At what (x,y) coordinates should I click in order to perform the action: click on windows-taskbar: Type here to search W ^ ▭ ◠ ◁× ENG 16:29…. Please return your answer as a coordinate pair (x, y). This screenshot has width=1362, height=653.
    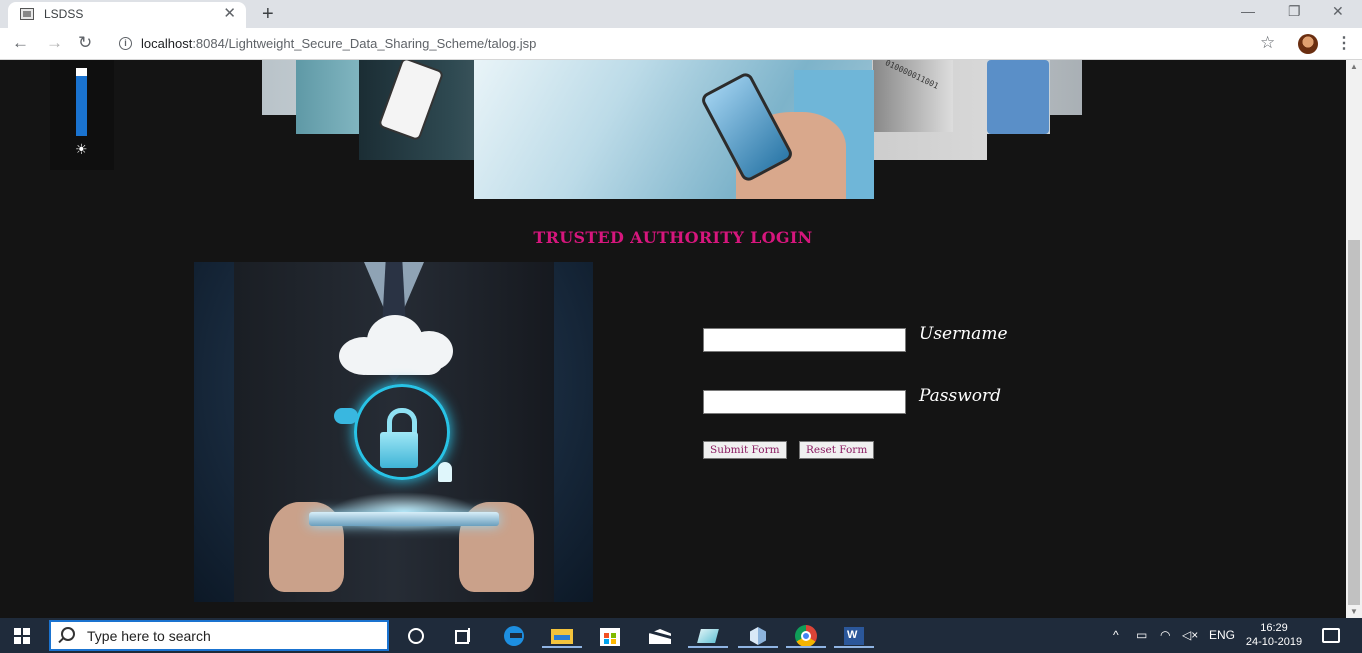
    Looking at the image, I should click on (681, 635).